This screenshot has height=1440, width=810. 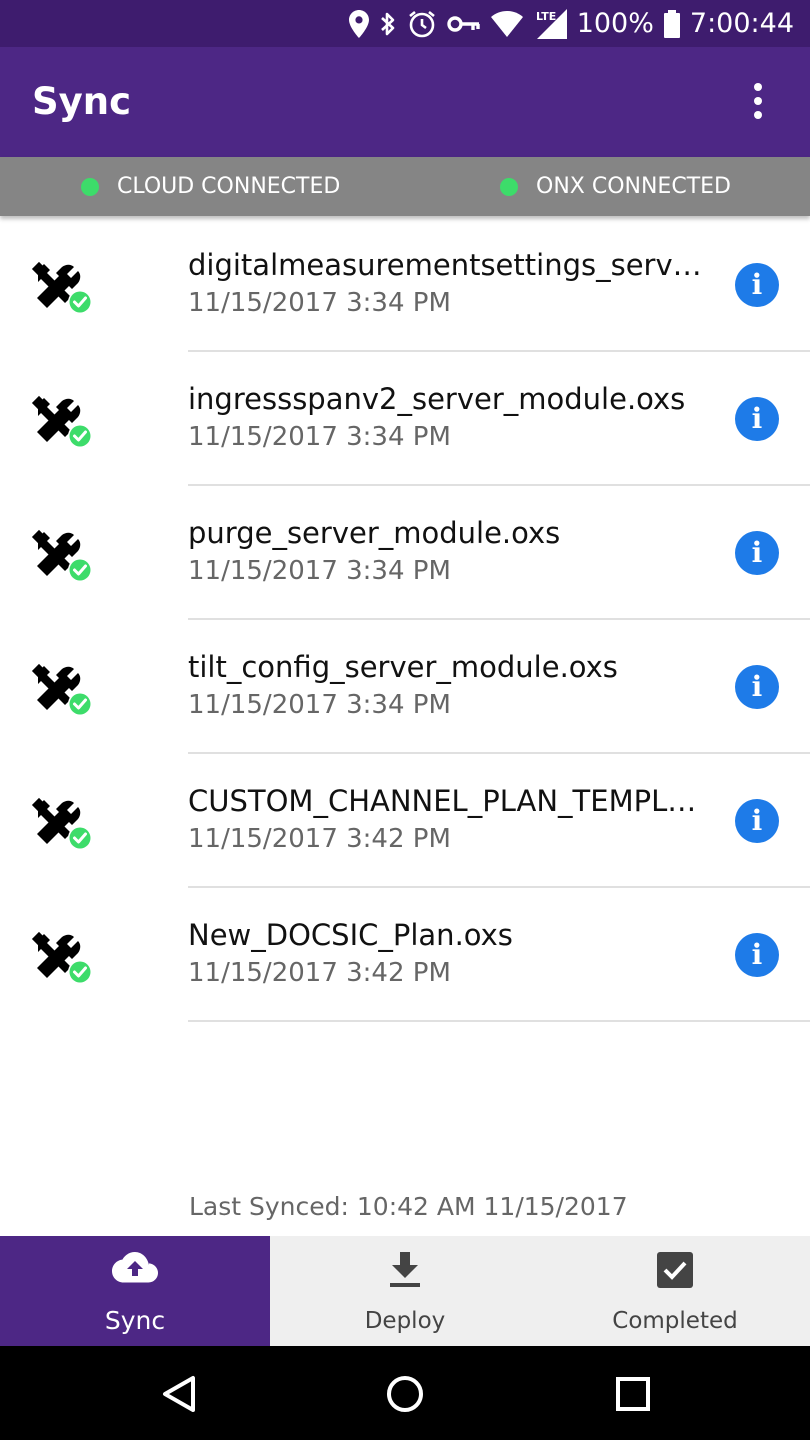 What do you see at coordinates (408, 1206) in the screenshot?
I see `last-synced-text: Last Synced: 10:42 AM 11/15/2017` at bounding box center [408, 1206].